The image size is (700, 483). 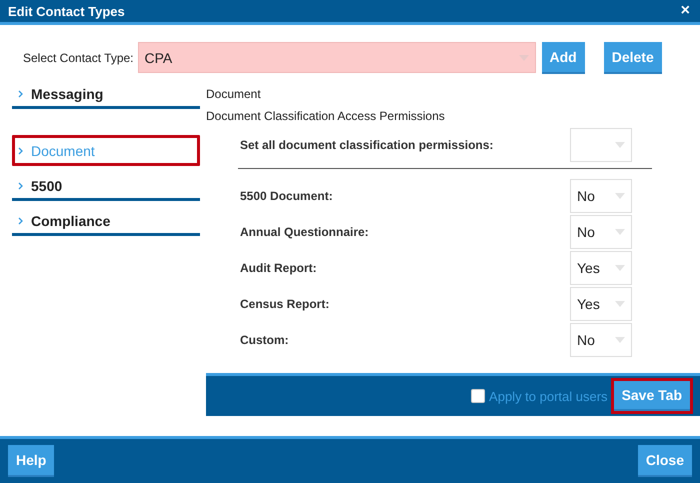 I want to click on close-button: ×, so click(x=685, y=11).